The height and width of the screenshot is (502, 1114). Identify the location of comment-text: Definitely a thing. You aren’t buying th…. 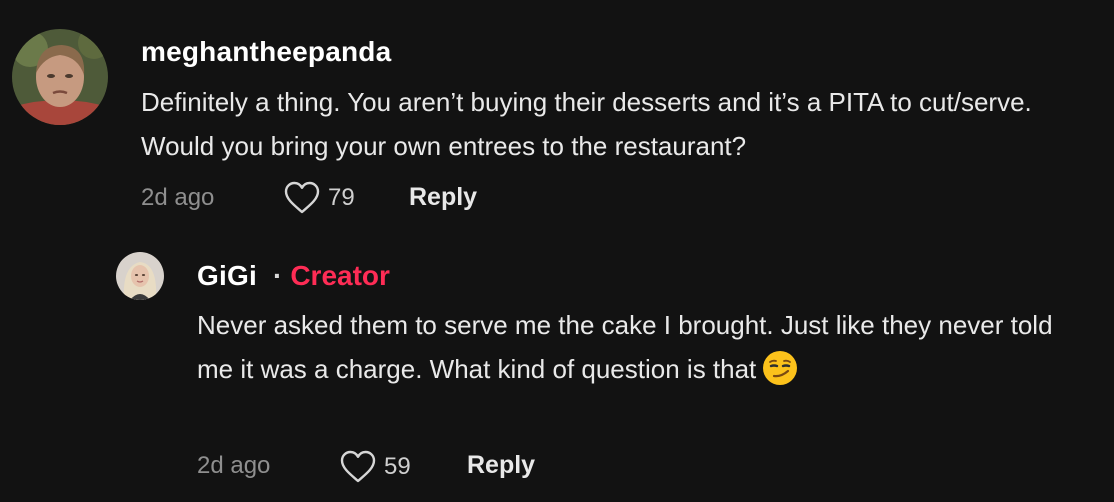
(586, 124).